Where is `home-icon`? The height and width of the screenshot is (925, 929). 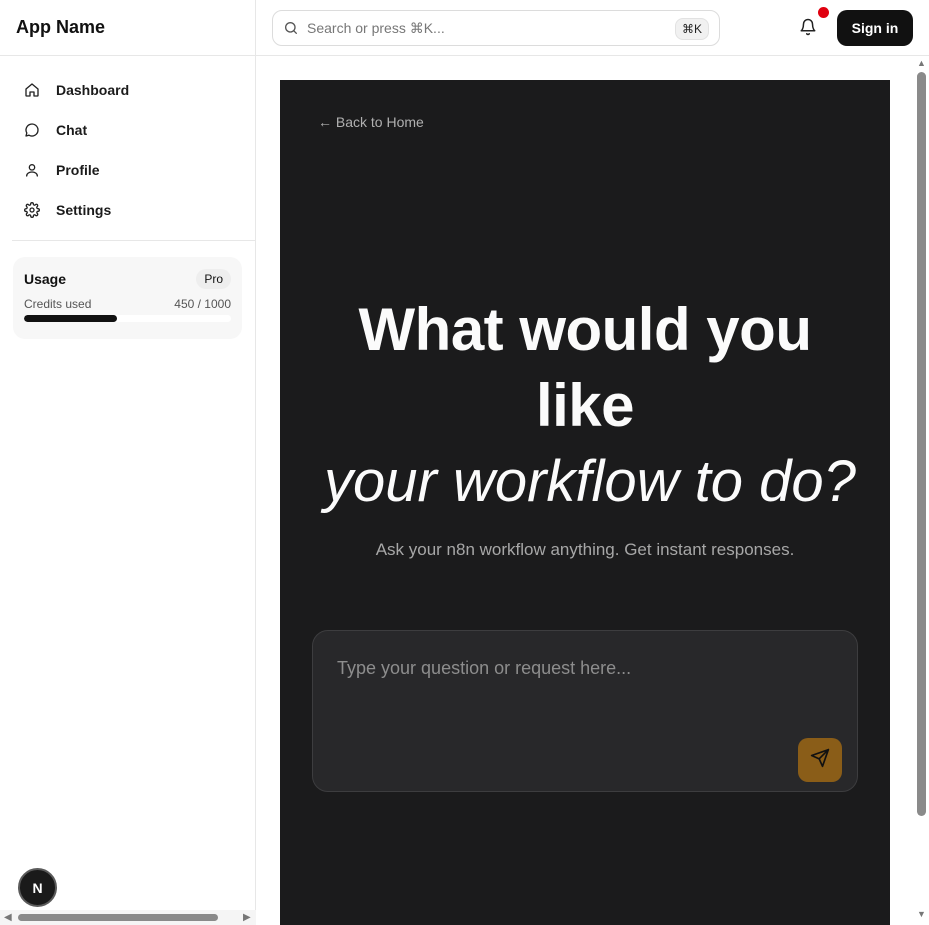 home-icon is located at coordinates (32, 90).